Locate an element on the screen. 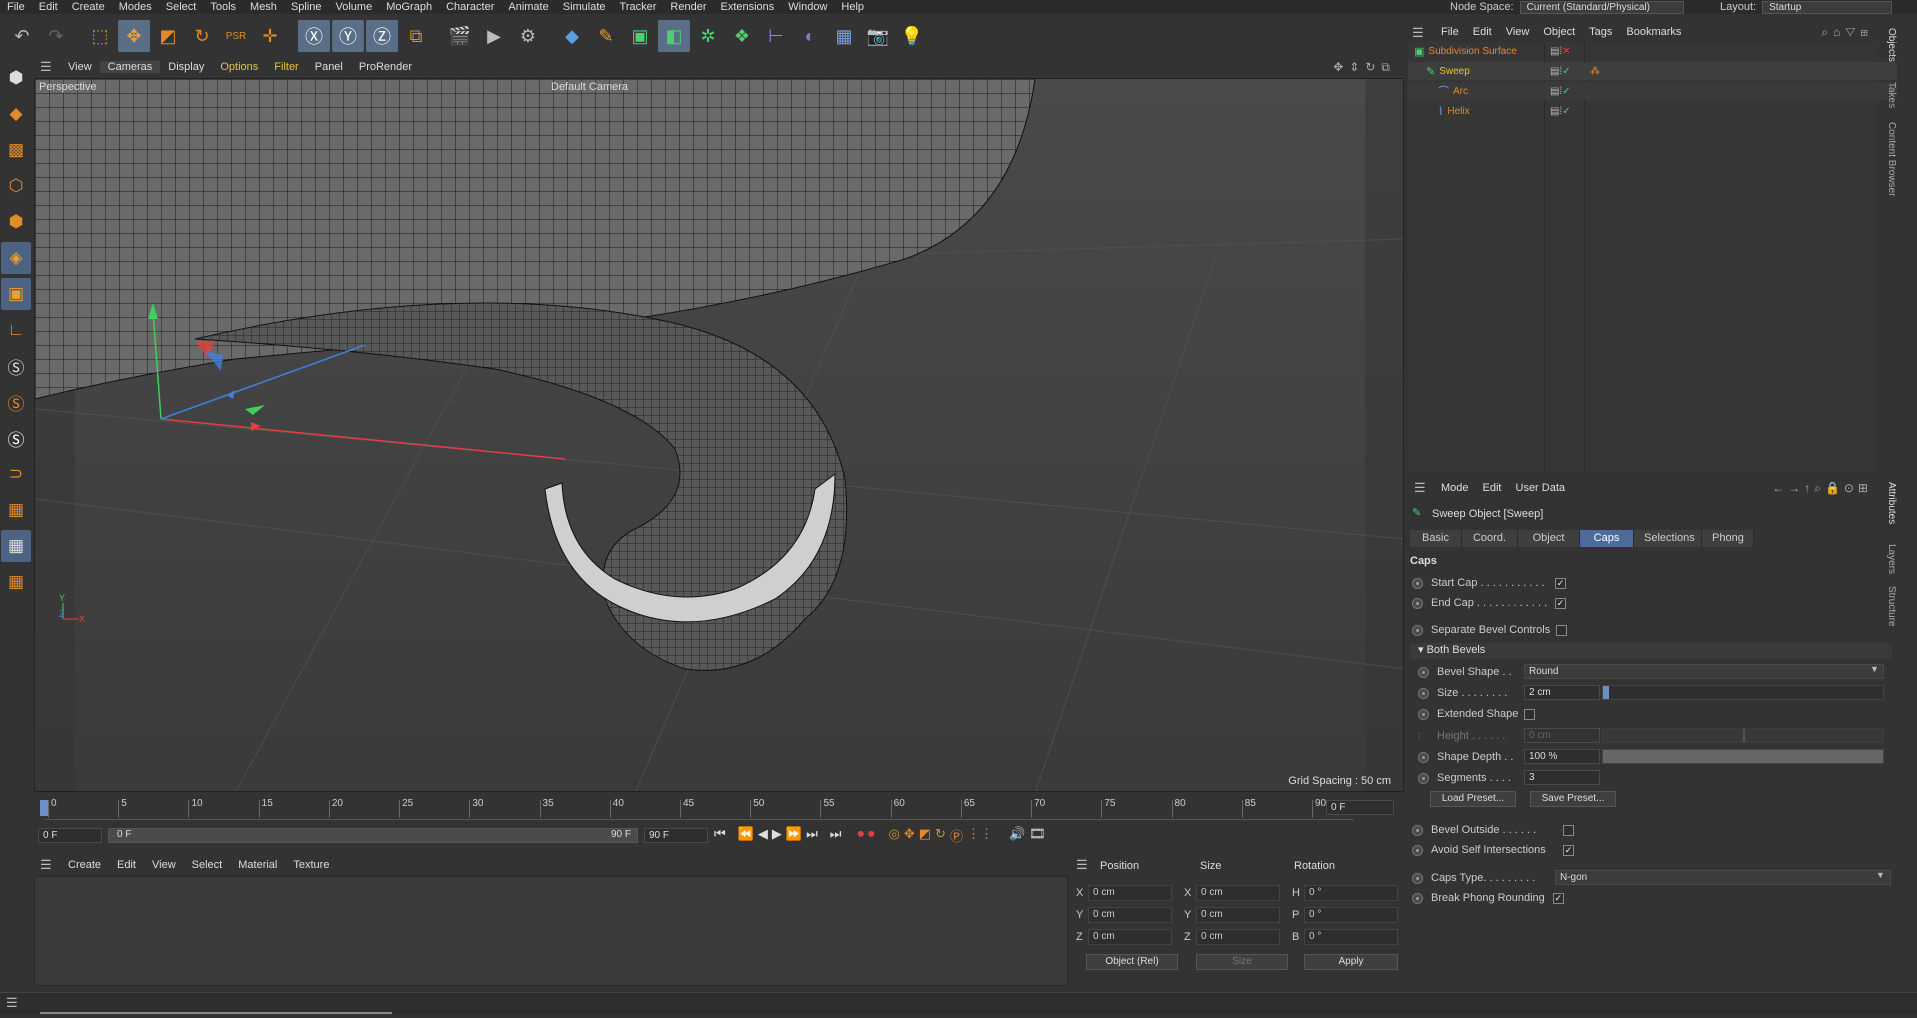 The image size is (1917, 1018). x-axis-icon: Ⓧ is located at coordinates (314, 36).